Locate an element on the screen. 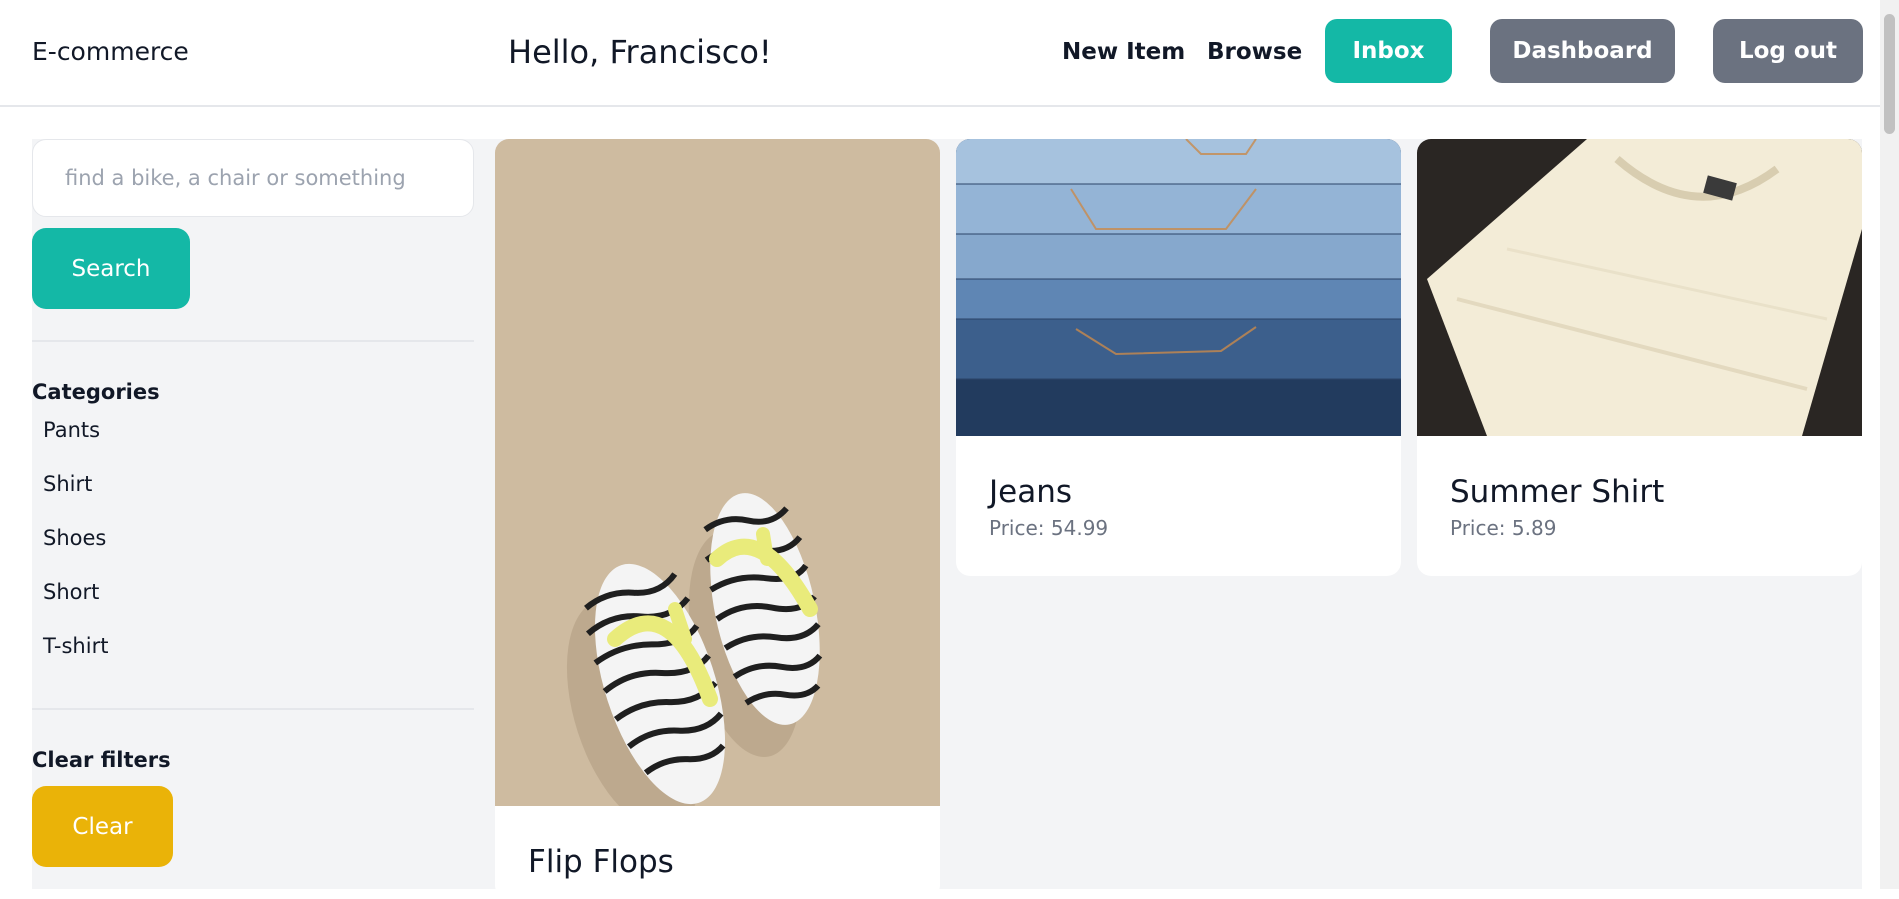  product-title: Jeans is located at coordinates (1031, 492).